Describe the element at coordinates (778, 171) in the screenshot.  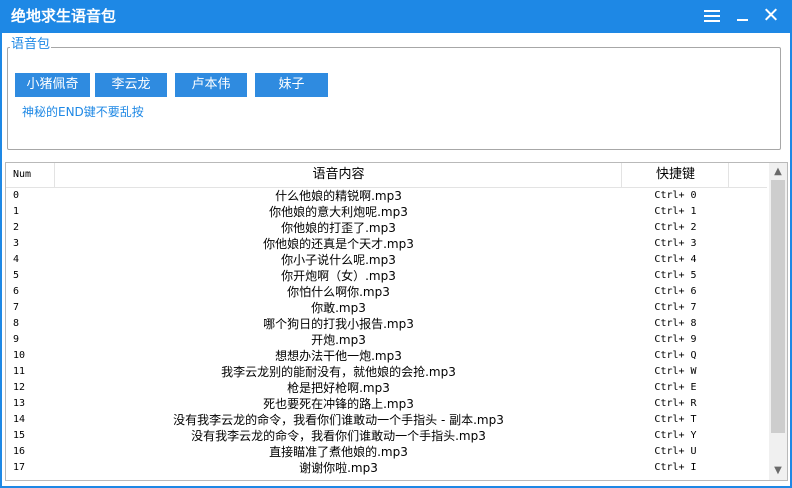
I see `scroll-up-arrow-icon: ▲` at that location.